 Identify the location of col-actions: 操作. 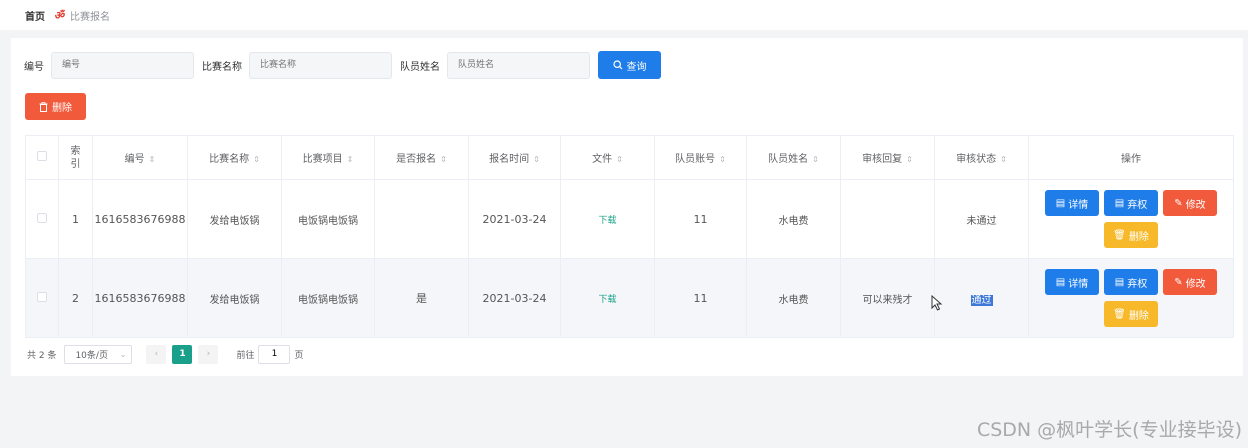
(1131, 157).